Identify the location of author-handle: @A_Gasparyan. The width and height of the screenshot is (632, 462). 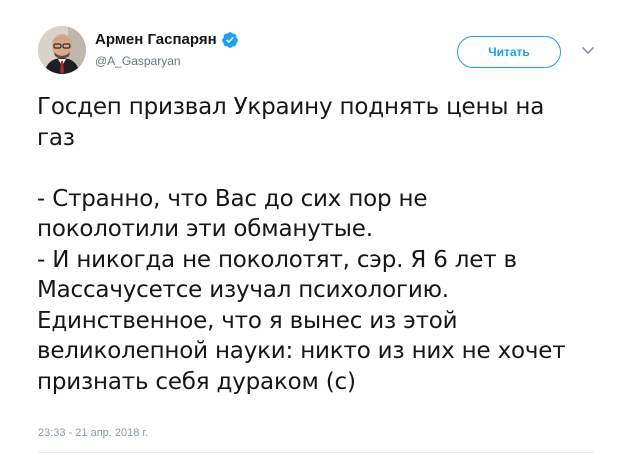
(167, 61).